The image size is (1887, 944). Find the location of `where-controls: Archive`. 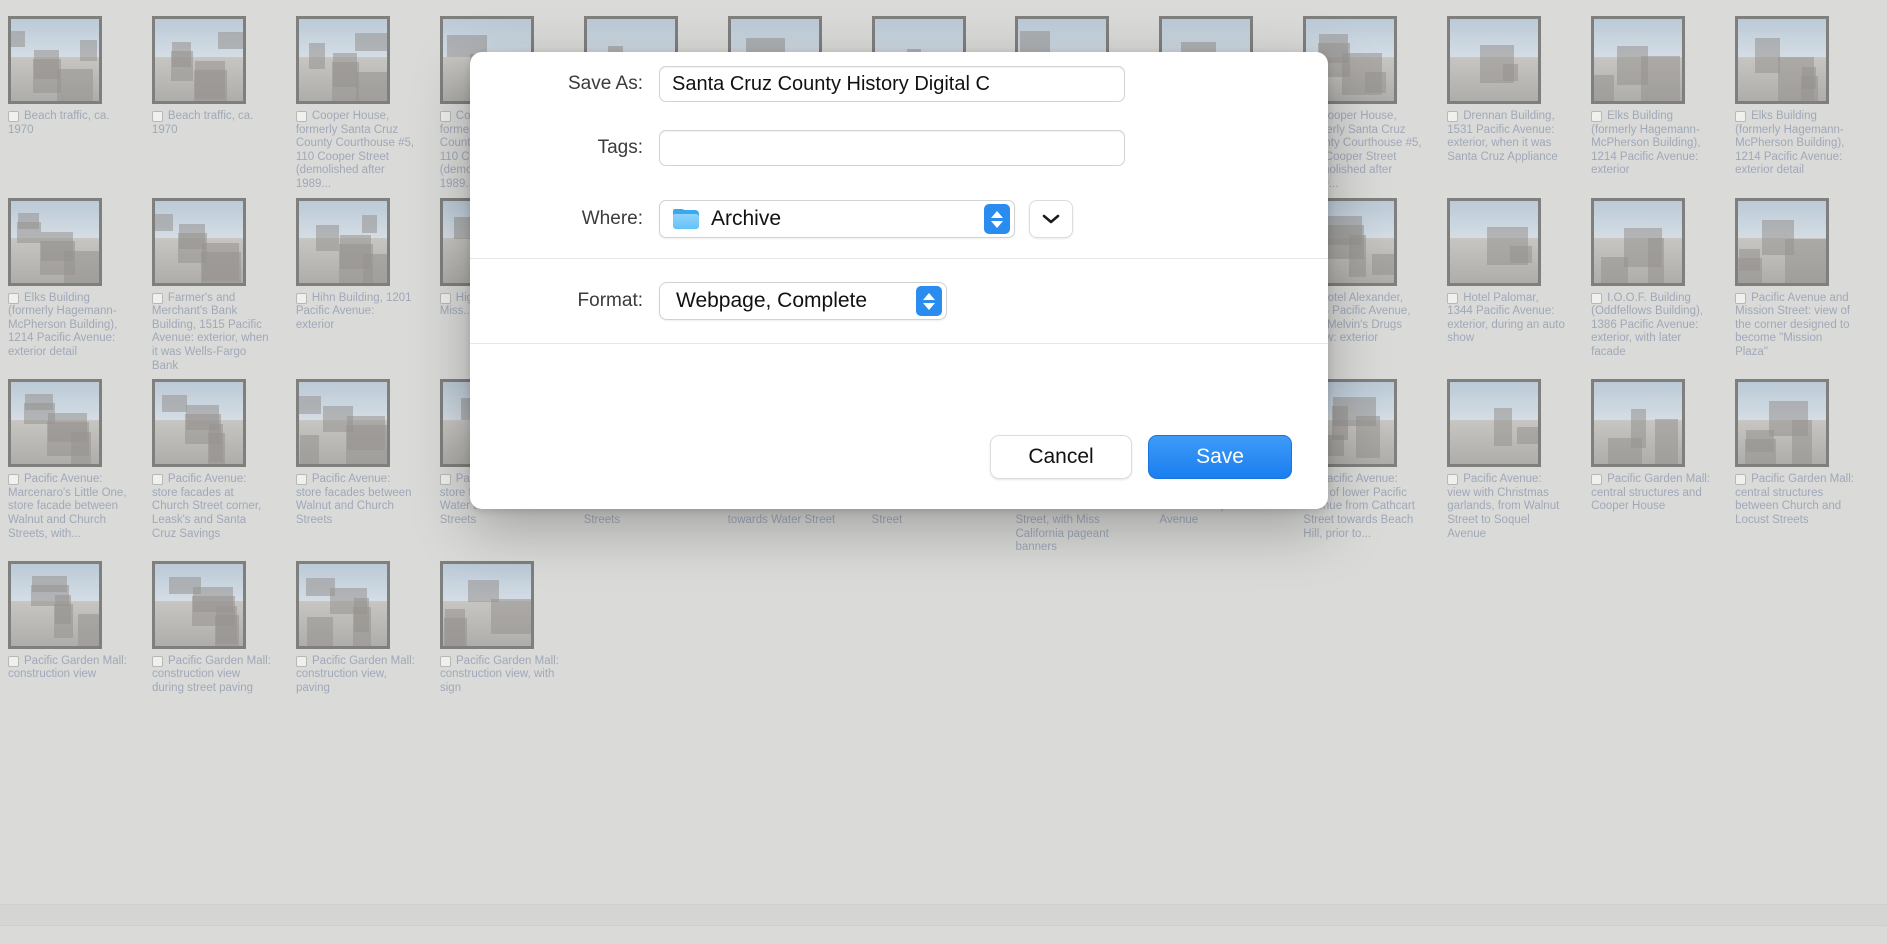

where-controls: Archive is located at coordinates (866, 219).